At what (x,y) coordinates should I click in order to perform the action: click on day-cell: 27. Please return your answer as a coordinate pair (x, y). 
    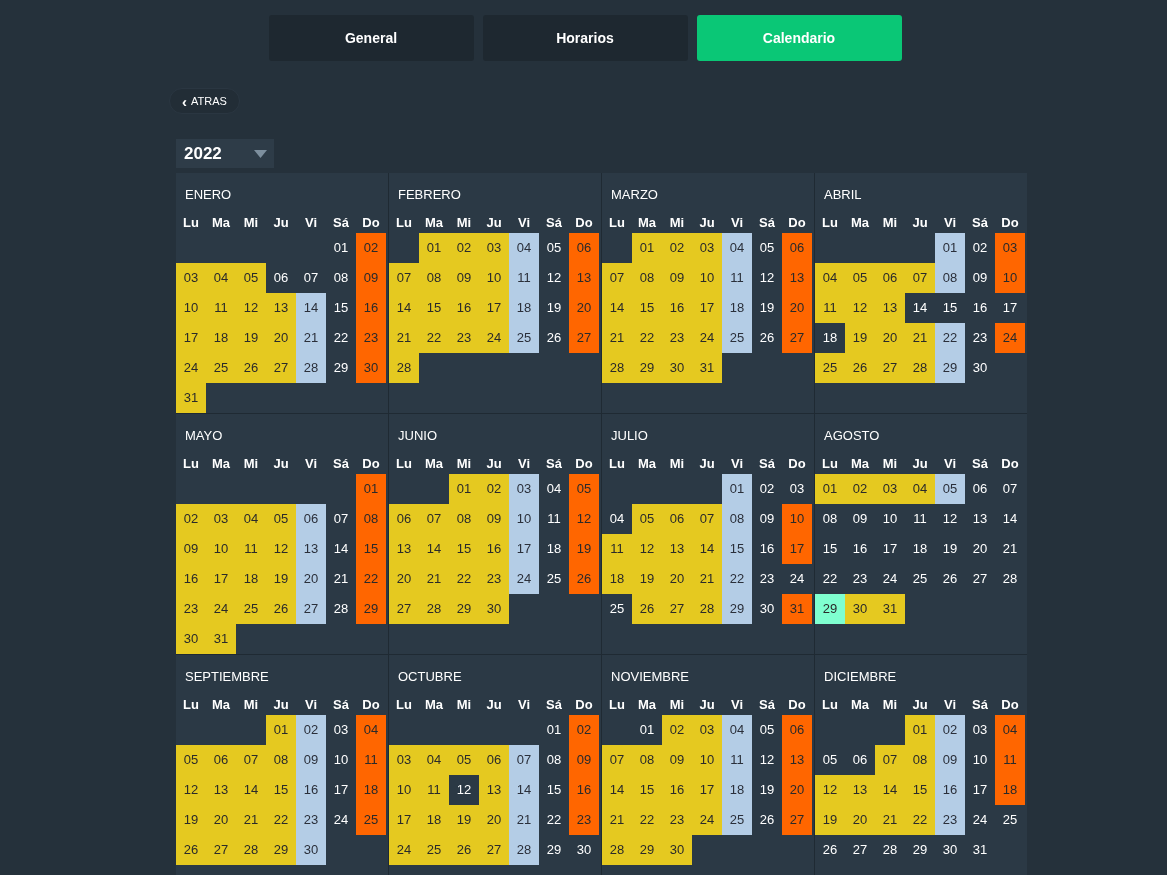
    Looking at the image, I should click on (221, 850).